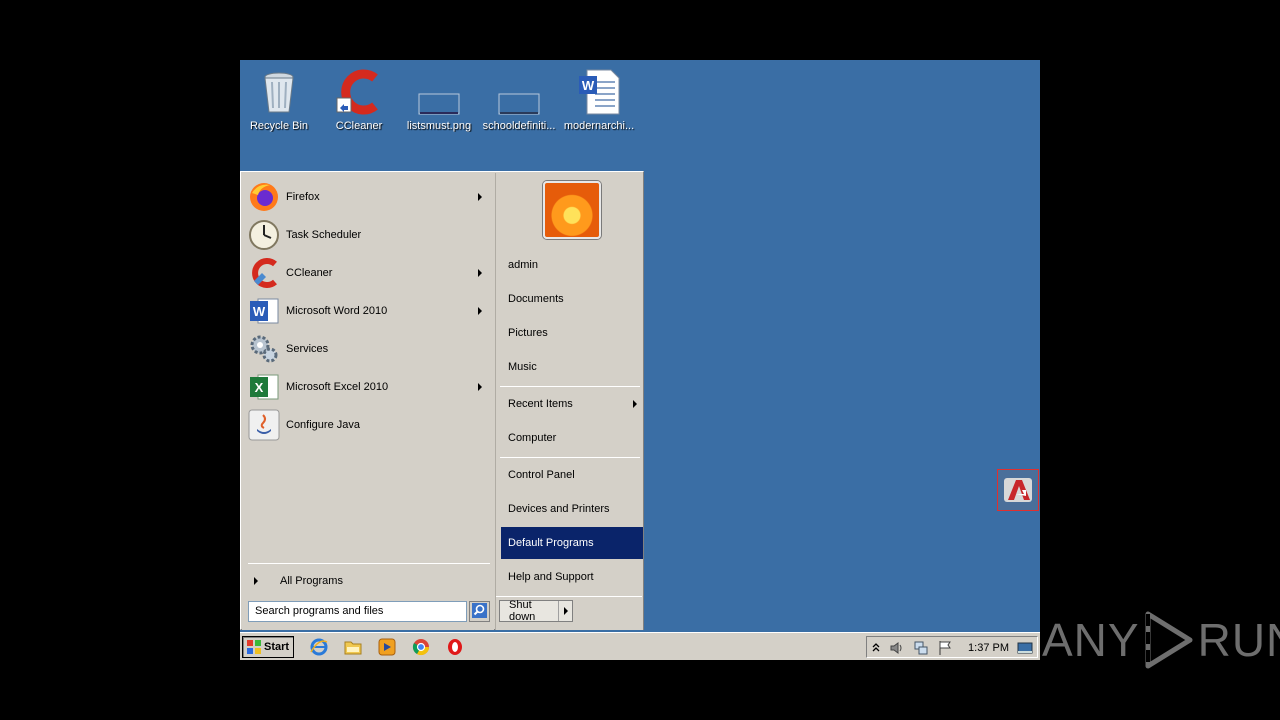 The width and height of the screenshot is (1280, 720). What do you see at coordinates (368, 581) in the screenshot?
I see `all-programs-button: All Programs` at bounding box center [368, 581].